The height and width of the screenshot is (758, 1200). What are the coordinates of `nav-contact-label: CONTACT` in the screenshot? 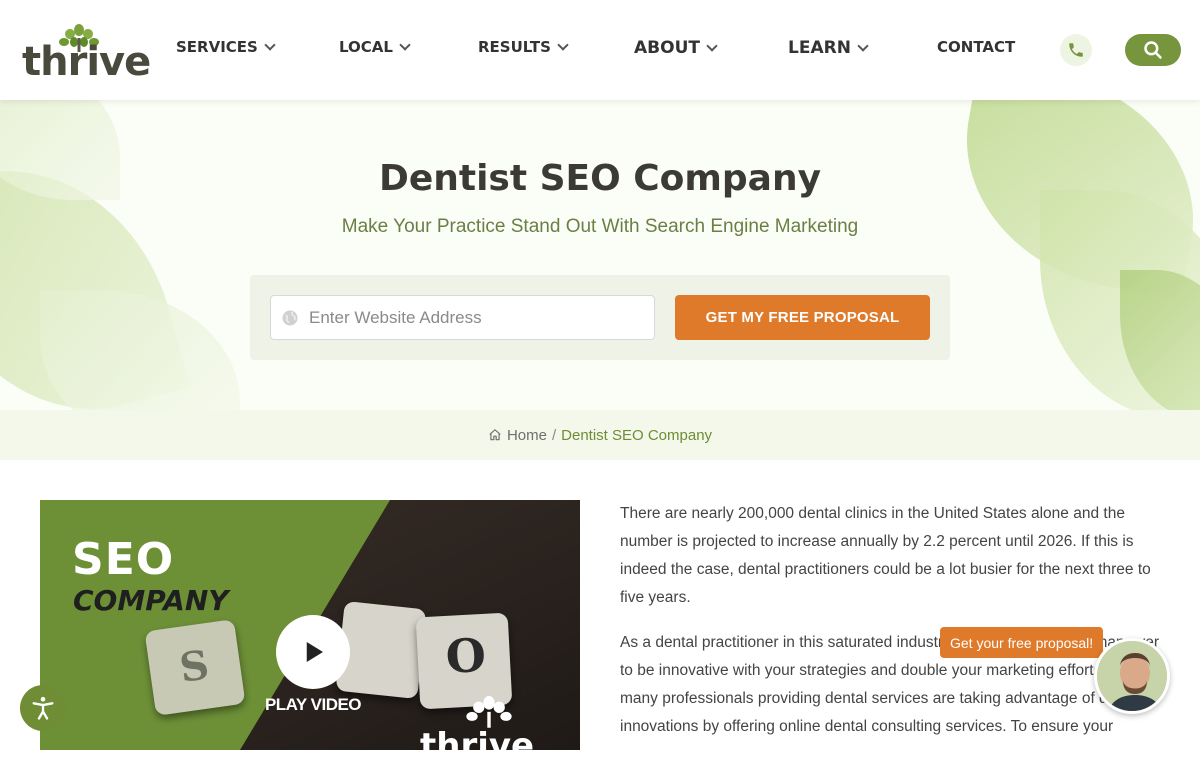 It's located at (976, 47).